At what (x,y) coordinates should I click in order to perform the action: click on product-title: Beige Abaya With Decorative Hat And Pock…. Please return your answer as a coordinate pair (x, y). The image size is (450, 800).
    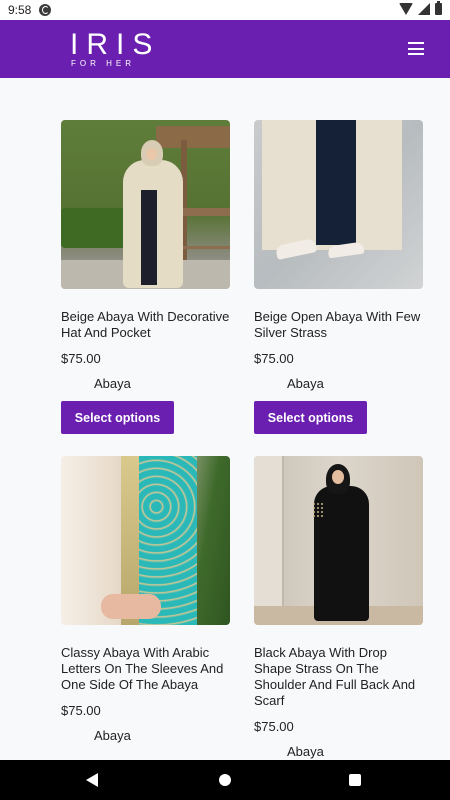
    Looking at the image, I should click on (146, 325).